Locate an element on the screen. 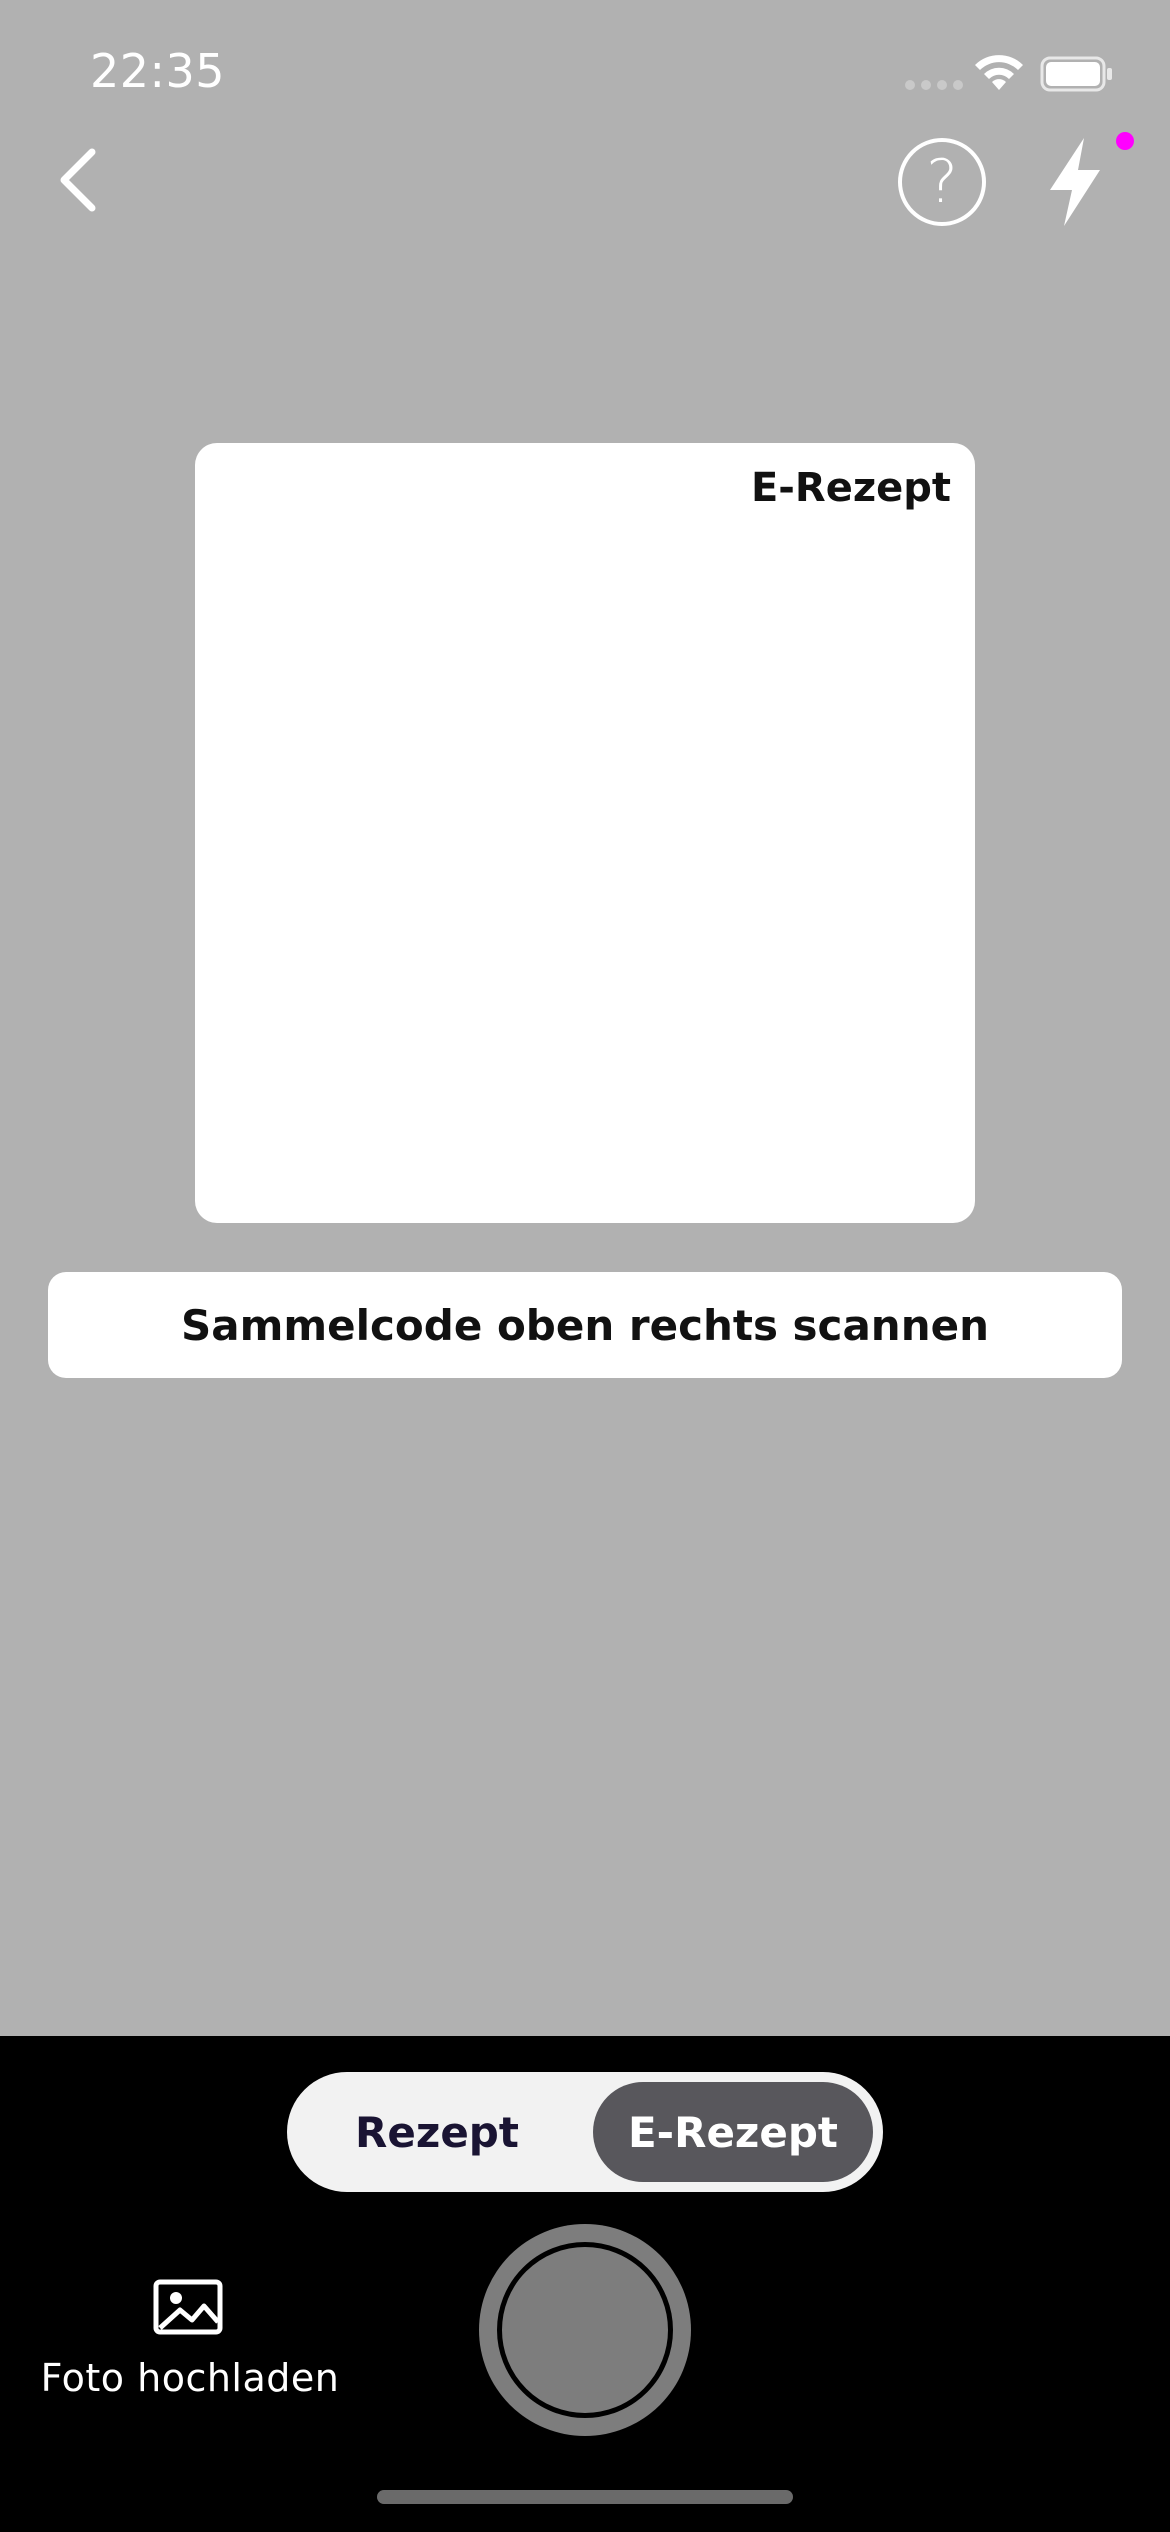  help-button: ? is located at coordinates (942, 182).